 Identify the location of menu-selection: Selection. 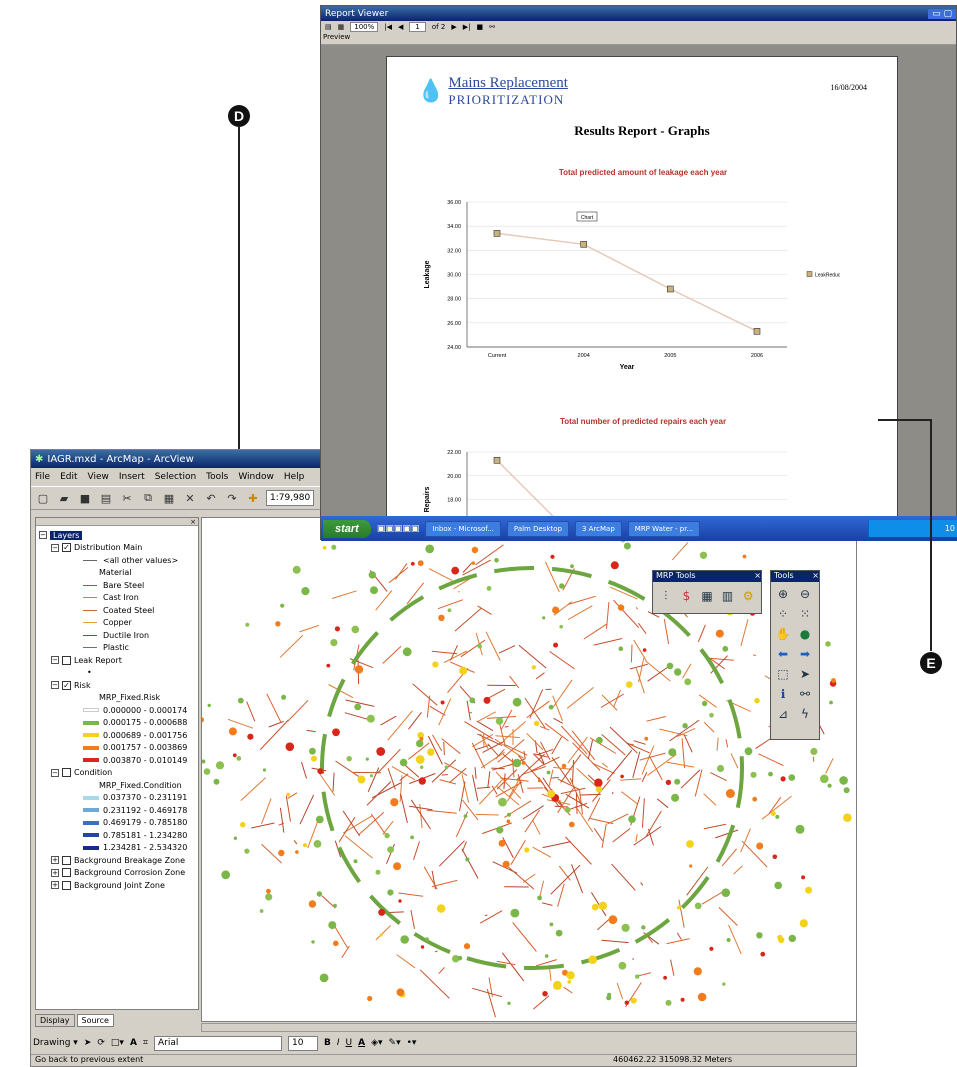
(175, 477).